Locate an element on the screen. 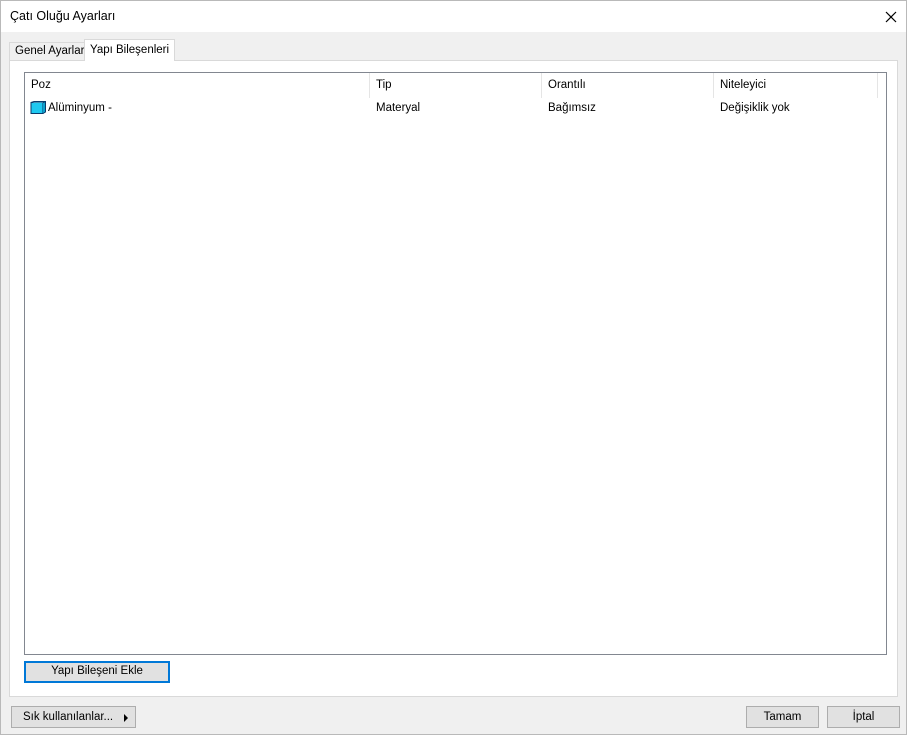  arrow-right-icon is located at coordinates (126, 718).